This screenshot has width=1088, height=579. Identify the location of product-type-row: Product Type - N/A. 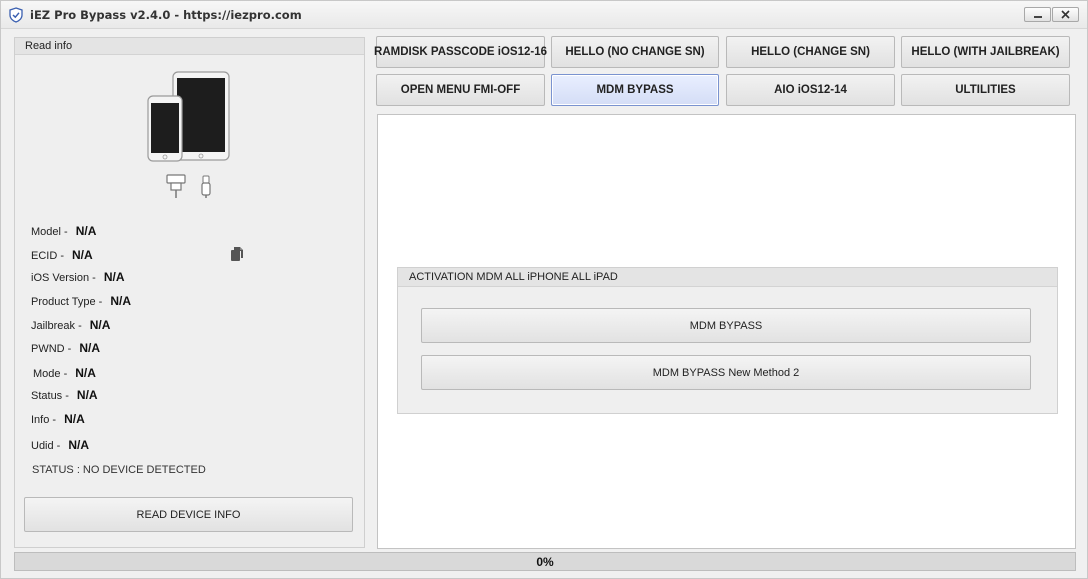
(81, 301).